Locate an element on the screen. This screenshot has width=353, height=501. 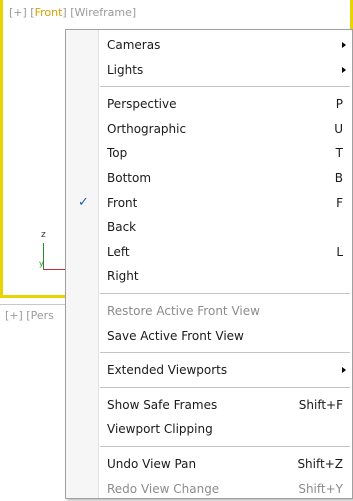
axis-y-label: y is located at coordinates (41, 263).